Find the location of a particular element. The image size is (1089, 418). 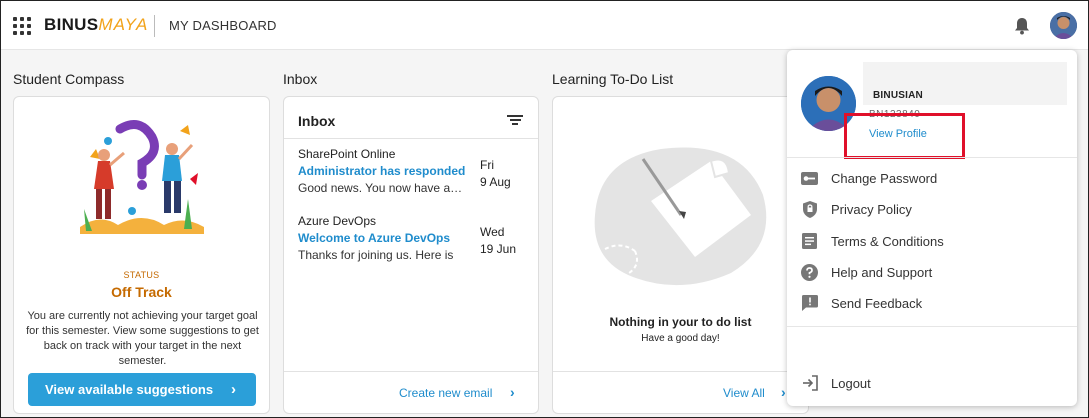

menu-item-label: Send Feedback is located at coordinates (877, 303).